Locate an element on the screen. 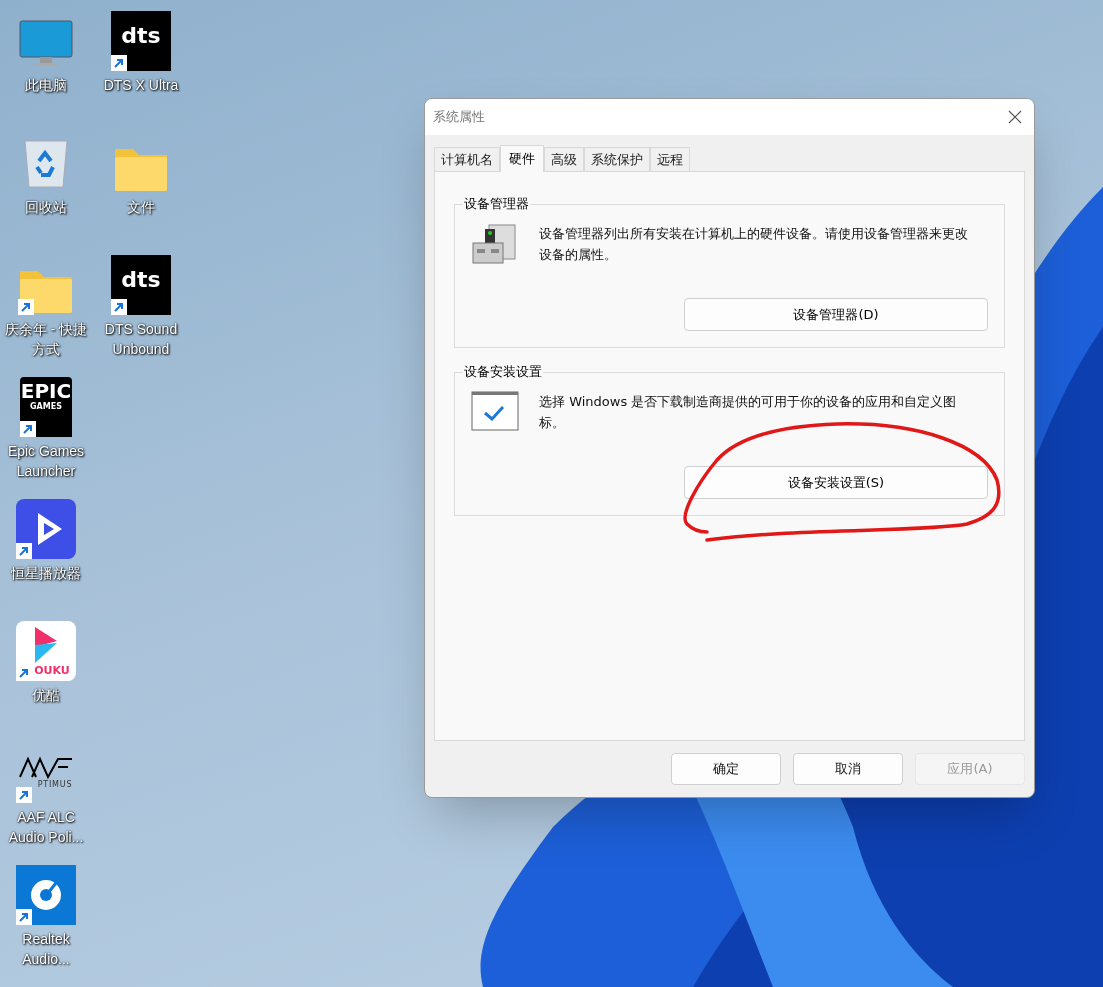 The image size is (1103, 987). youku-app-icon: OUKU is located at coordinates (46, 651).